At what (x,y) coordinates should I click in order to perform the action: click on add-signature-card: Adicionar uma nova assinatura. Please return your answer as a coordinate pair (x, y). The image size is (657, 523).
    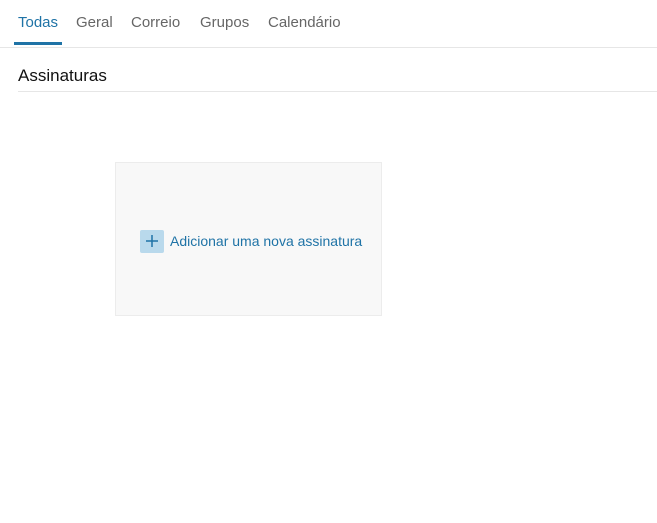
    Looking at the image, I should click on (248, 239).